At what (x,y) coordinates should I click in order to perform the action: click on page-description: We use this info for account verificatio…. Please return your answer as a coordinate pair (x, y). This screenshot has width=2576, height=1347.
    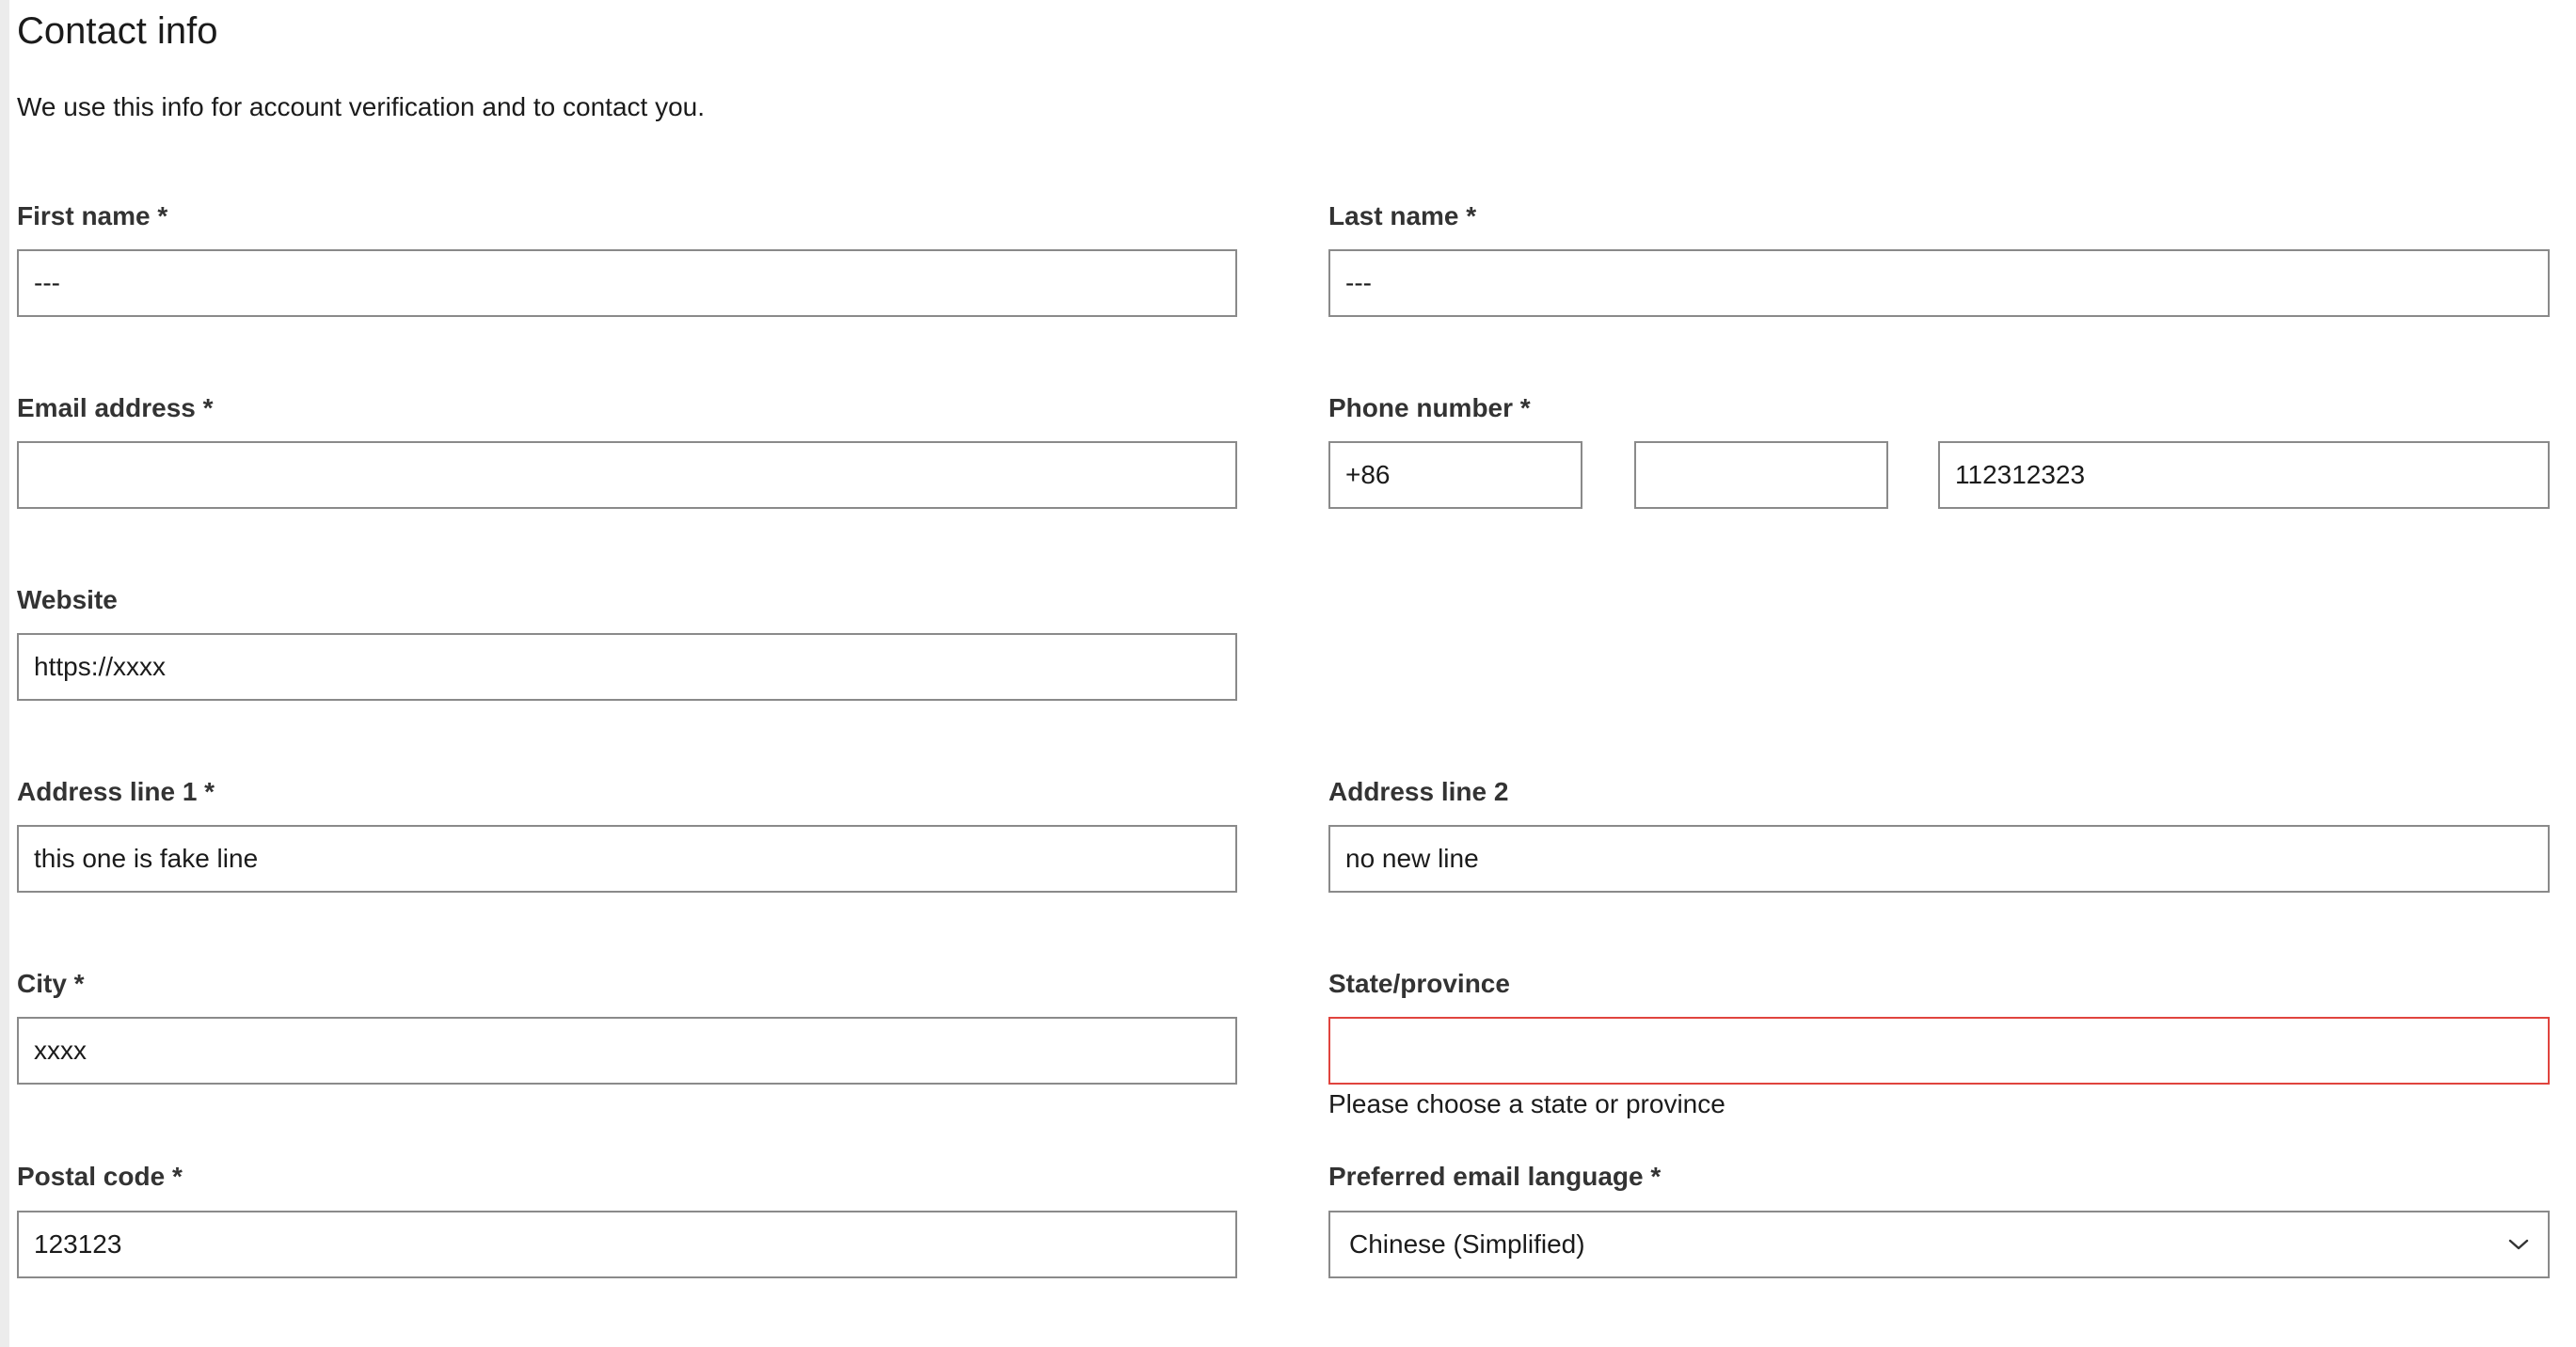
    Looking at the image, I should click on (361, 106).